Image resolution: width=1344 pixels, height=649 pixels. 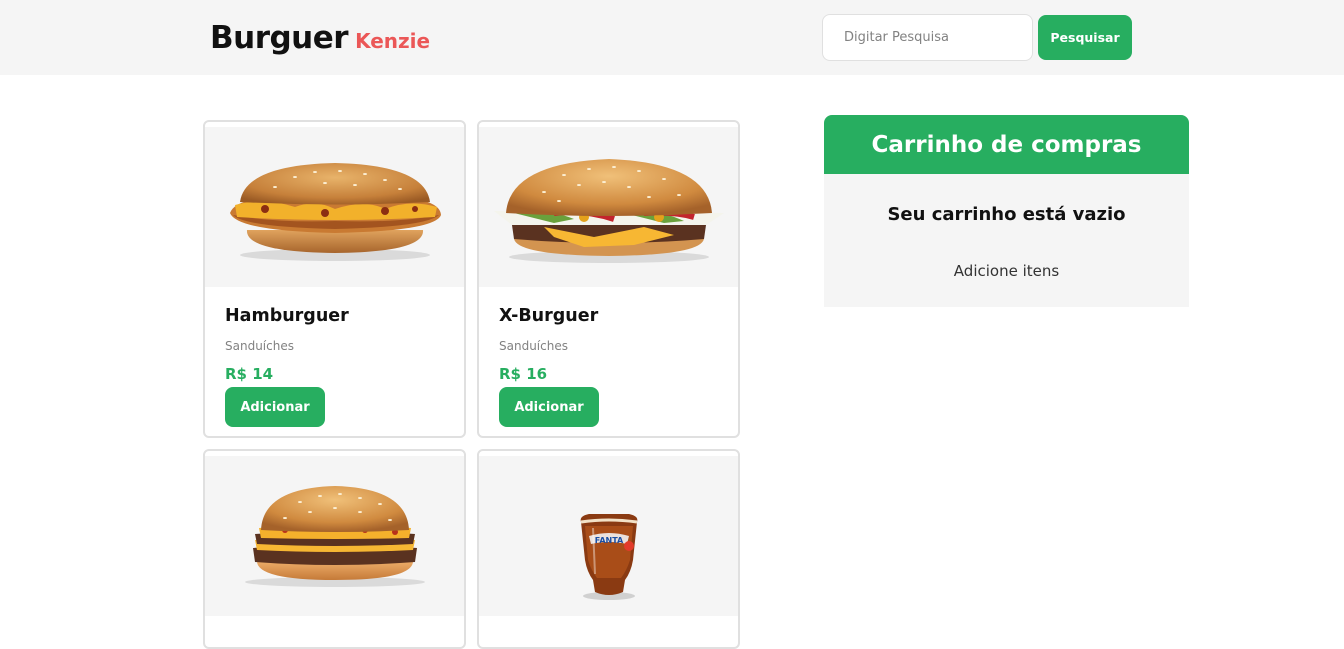 I want to click on svg-text: FANTA, so click(x=608, y=540).